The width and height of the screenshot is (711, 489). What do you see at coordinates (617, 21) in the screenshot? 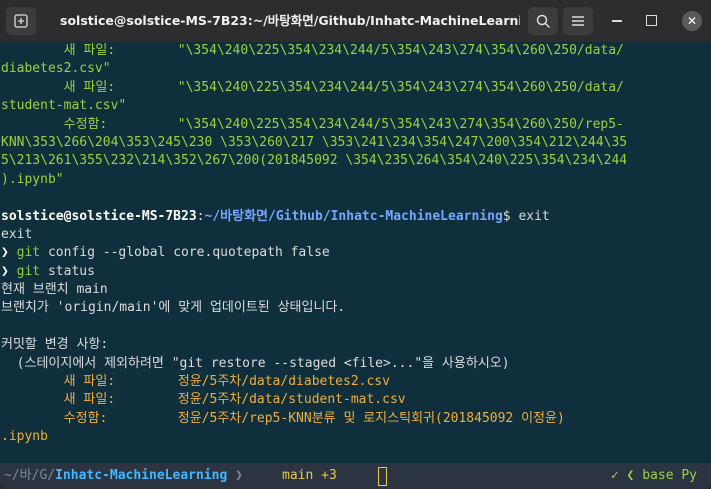
I see `minimize-button` at bounding box center [617, 21].